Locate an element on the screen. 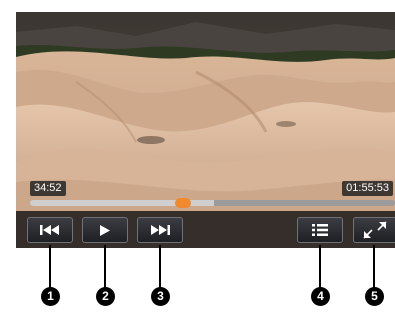 Image resolution: width=395 pixels, height=313 pixels. play-button is located at coordinates (105, 230).